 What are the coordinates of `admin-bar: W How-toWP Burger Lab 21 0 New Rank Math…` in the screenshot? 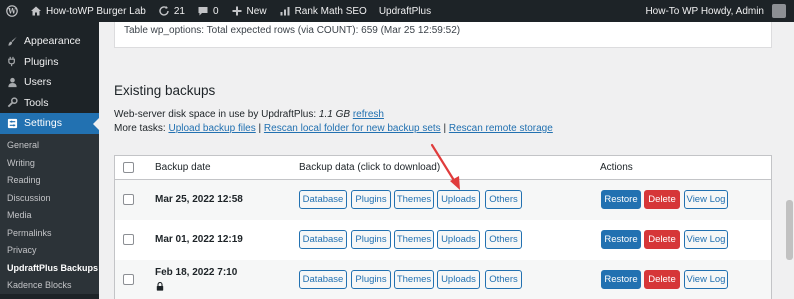 It's located at (397, 11).